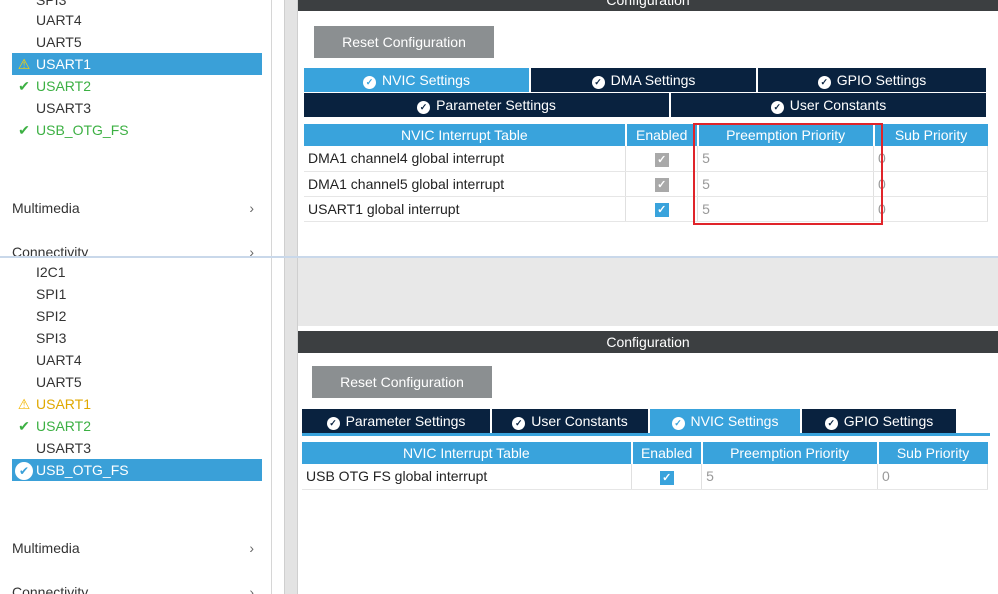 Image resolution: width=998 pixels, height=594 pixels. Describe the element at coordinates (790, 477) in the screenshot. I see `preemption-priority-cell: 5` at that location.